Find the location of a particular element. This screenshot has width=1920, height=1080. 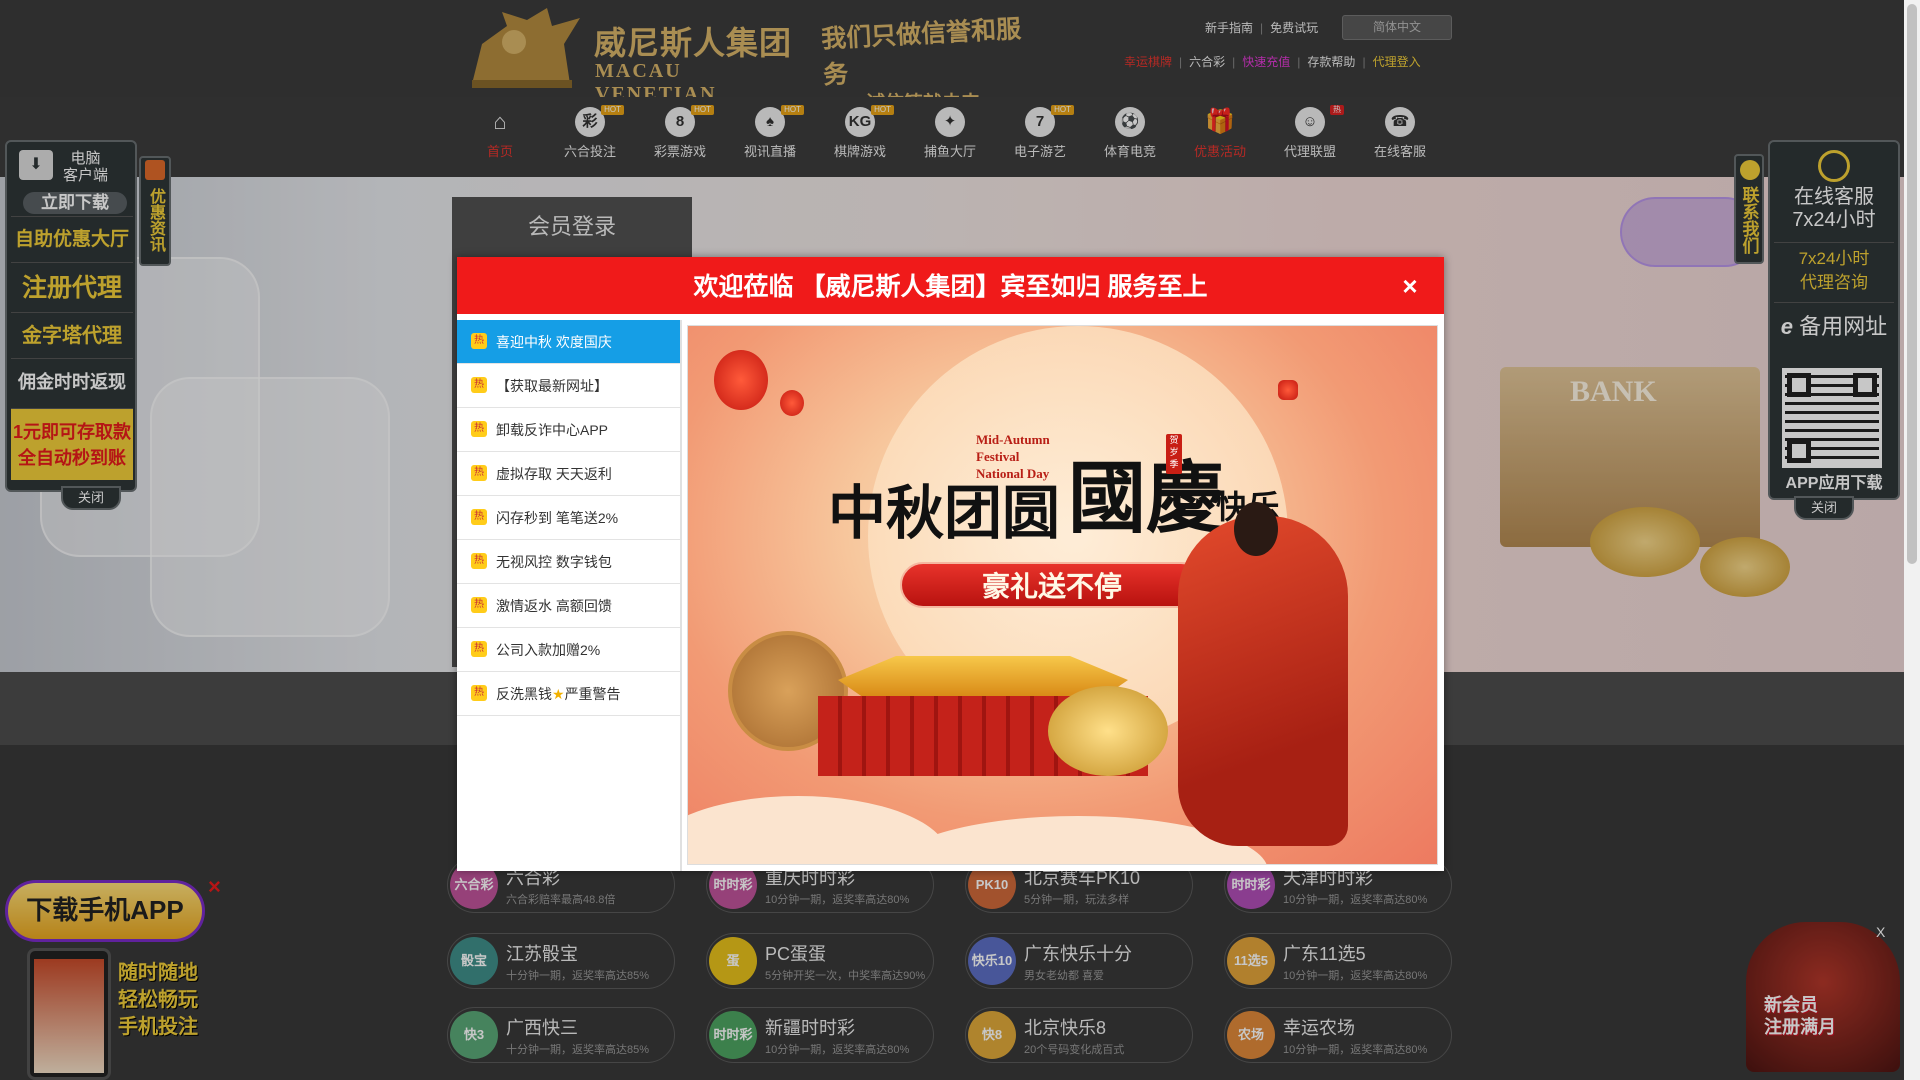

announcement-label: 虚拟存取 天天返利 is located at coordinates (554, 474).